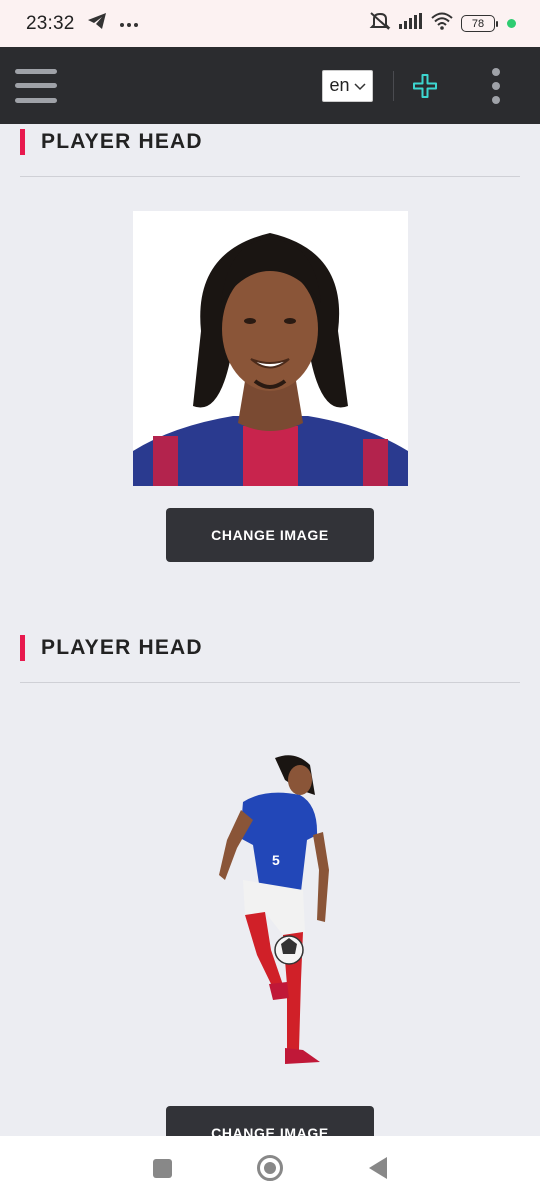  What do you see at coordinates (50, 23) in the screenshot?
I see `status-time: 23:32` at bounding box center [50, 23].